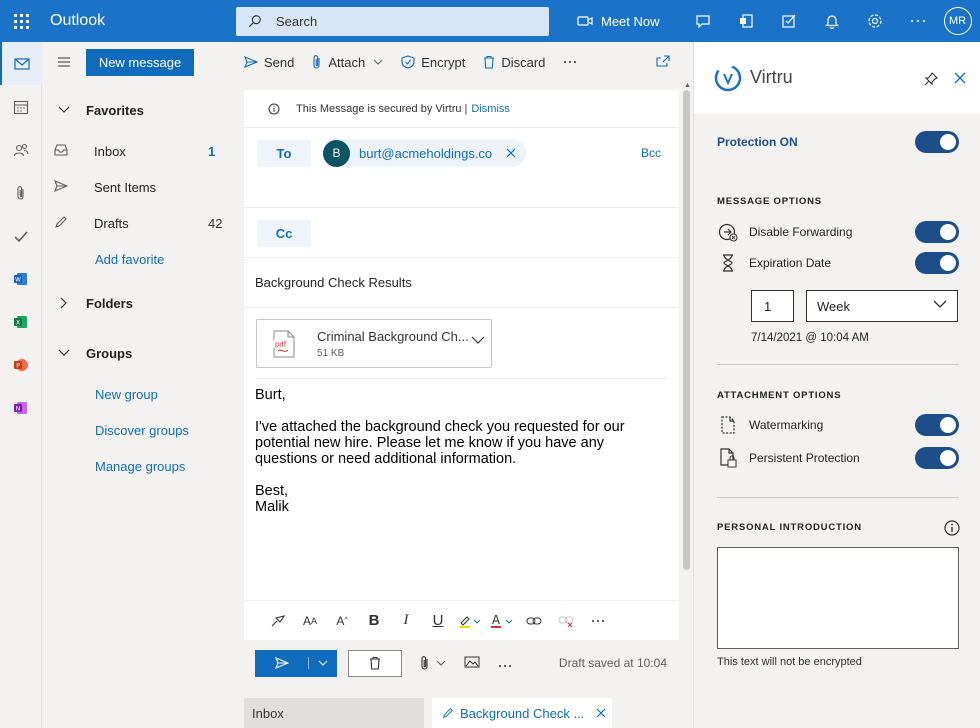  Describe the element at coordinates (381, 109) in the screenshot. I see `secured-message: This Message is secured by Virtru |` at that location.